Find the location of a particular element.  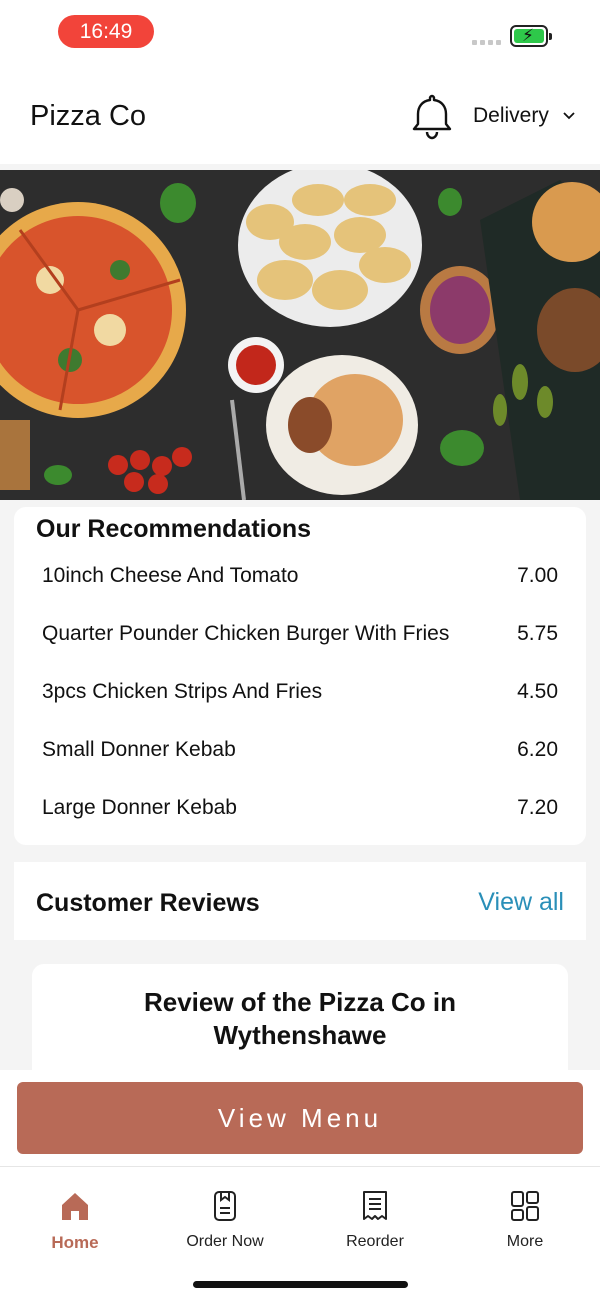

view-all-link: View all is located at coordinates (521, 902).